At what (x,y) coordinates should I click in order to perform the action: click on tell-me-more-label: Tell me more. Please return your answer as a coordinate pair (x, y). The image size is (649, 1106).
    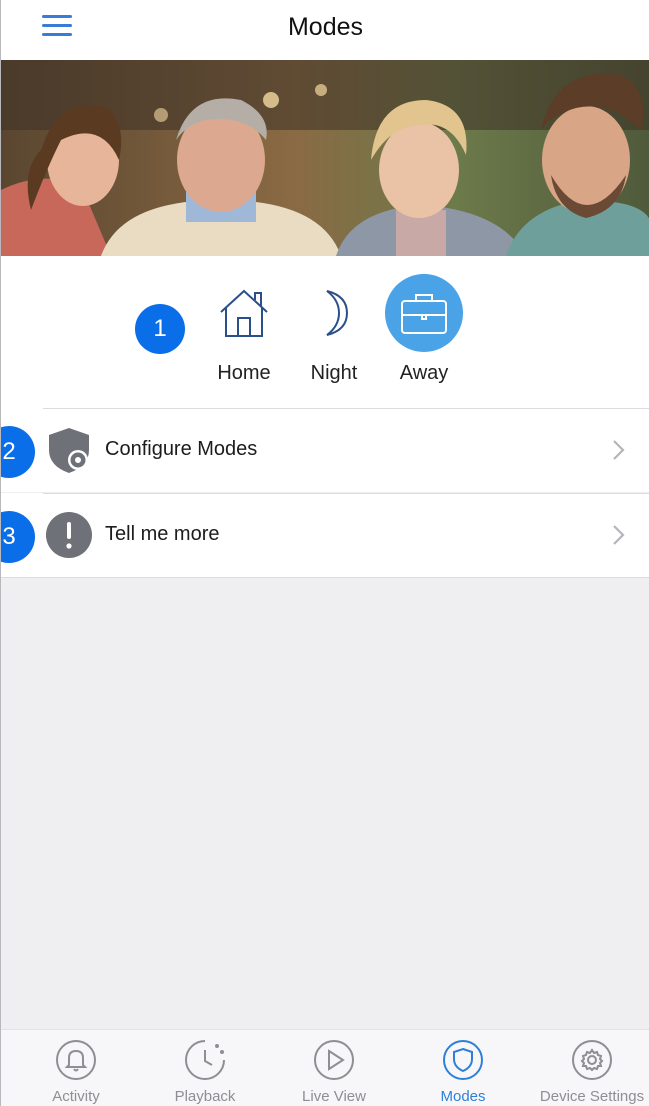
    Looking at the image, I should click on (162, 534).